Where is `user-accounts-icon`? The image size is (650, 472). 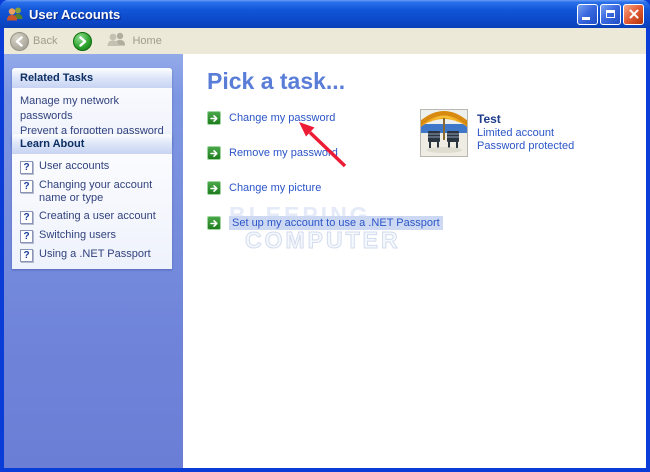
user-accounts-icon is located at coordinates (15, 14).